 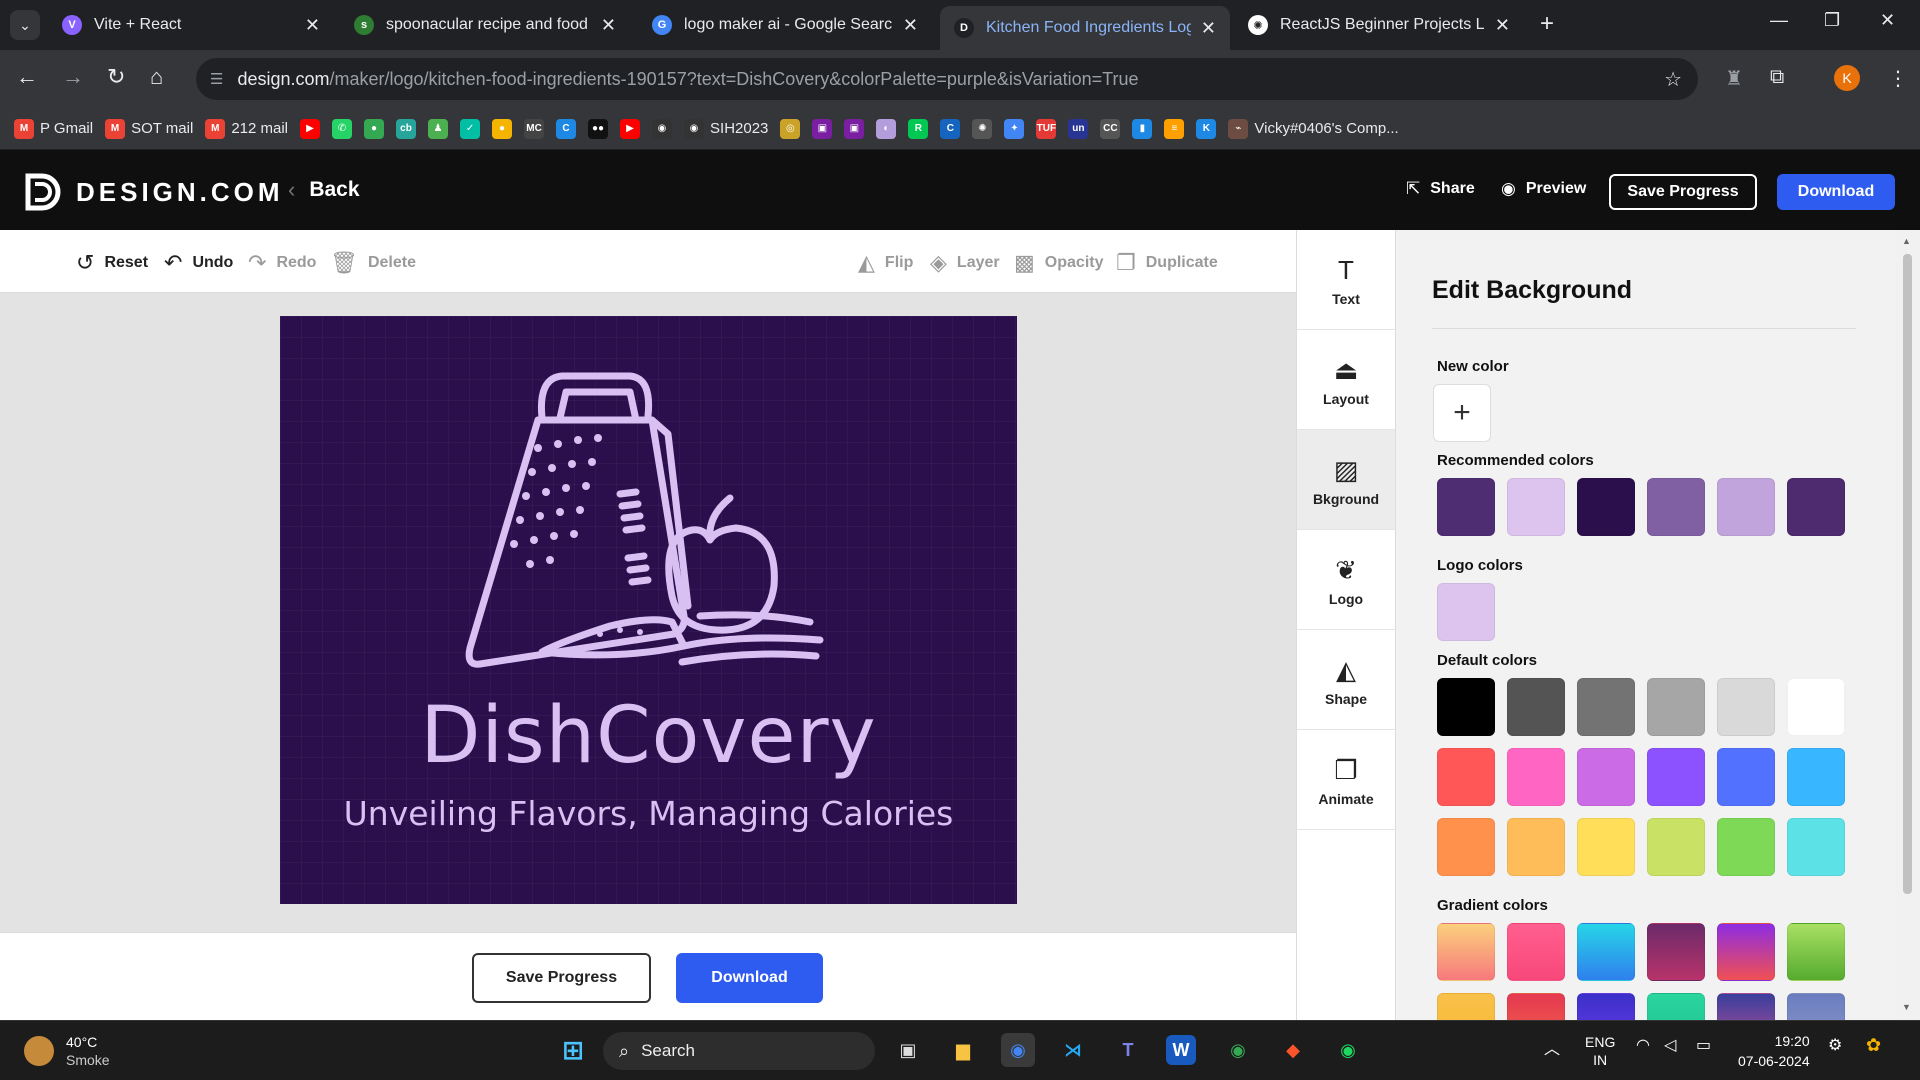 What do you see at coordinates (648, 813) in the screenshot?
I see `logo-tagline-text: Unveiling Flavors, Managing Calories` at bounding box center [648, 813].